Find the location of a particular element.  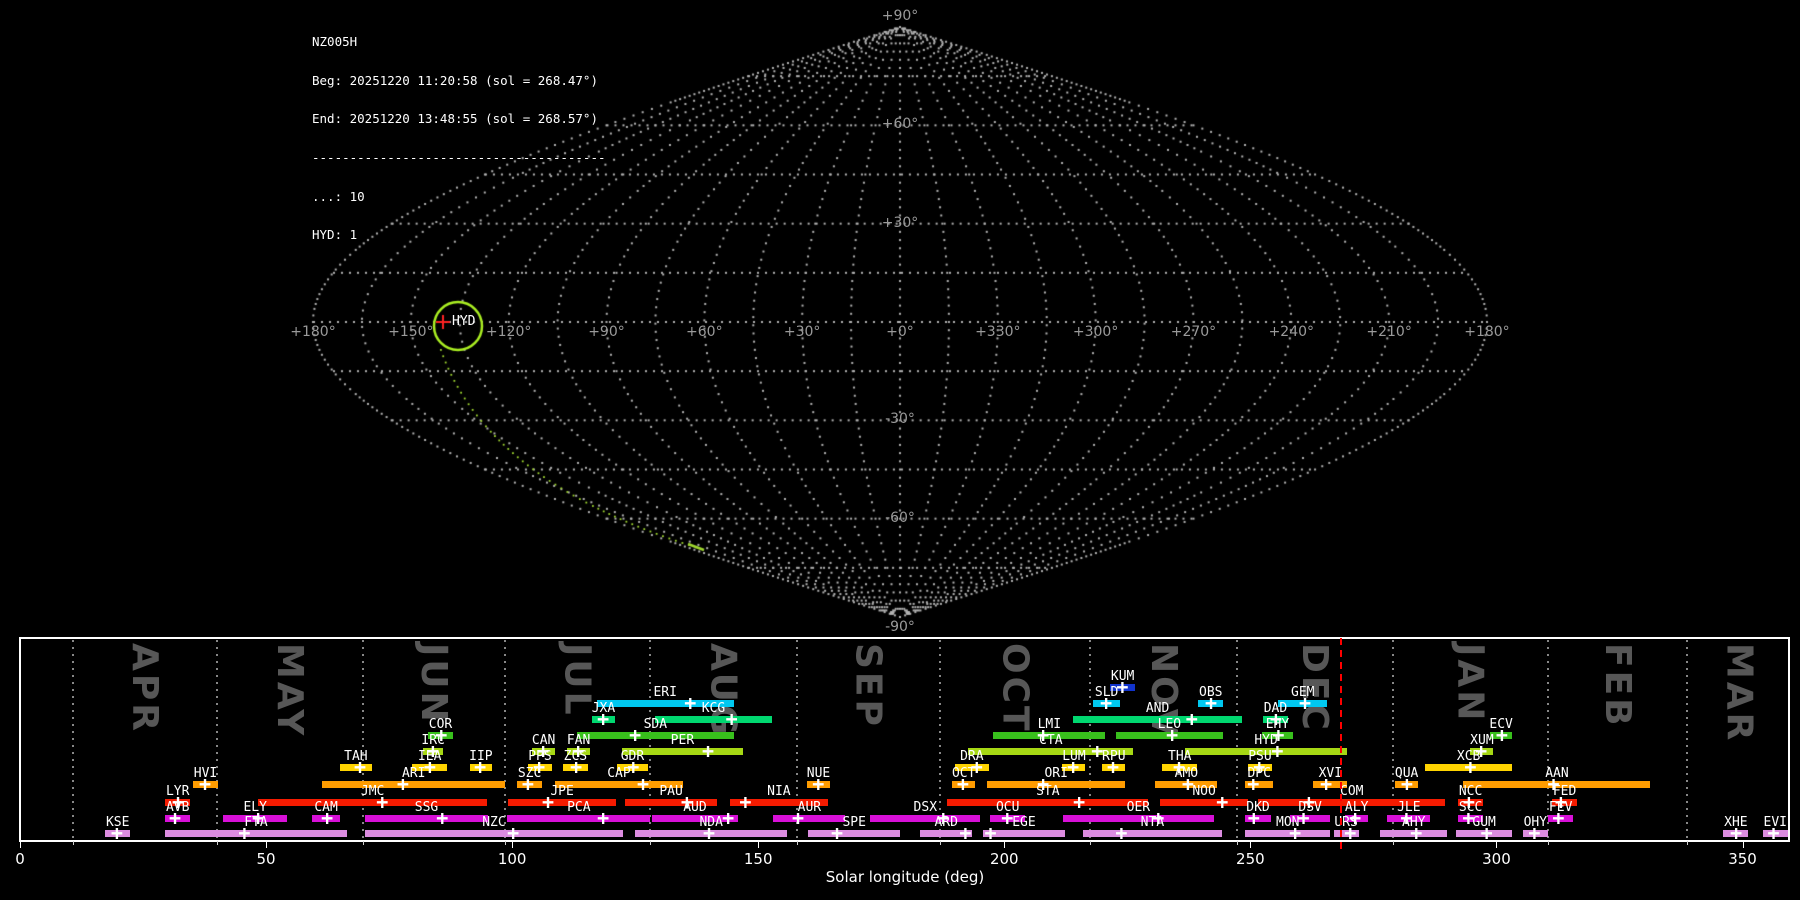

x-axis-tick-label: 250 is located at coordinates (1250, 859).